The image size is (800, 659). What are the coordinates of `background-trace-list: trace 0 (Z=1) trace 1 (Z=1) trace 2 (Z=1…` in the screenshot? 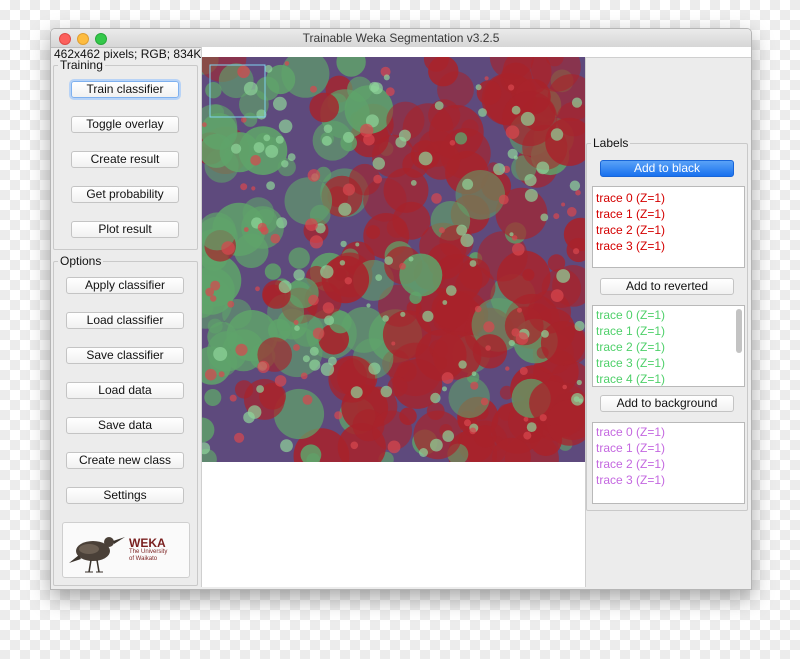 It's located at (668, 463).